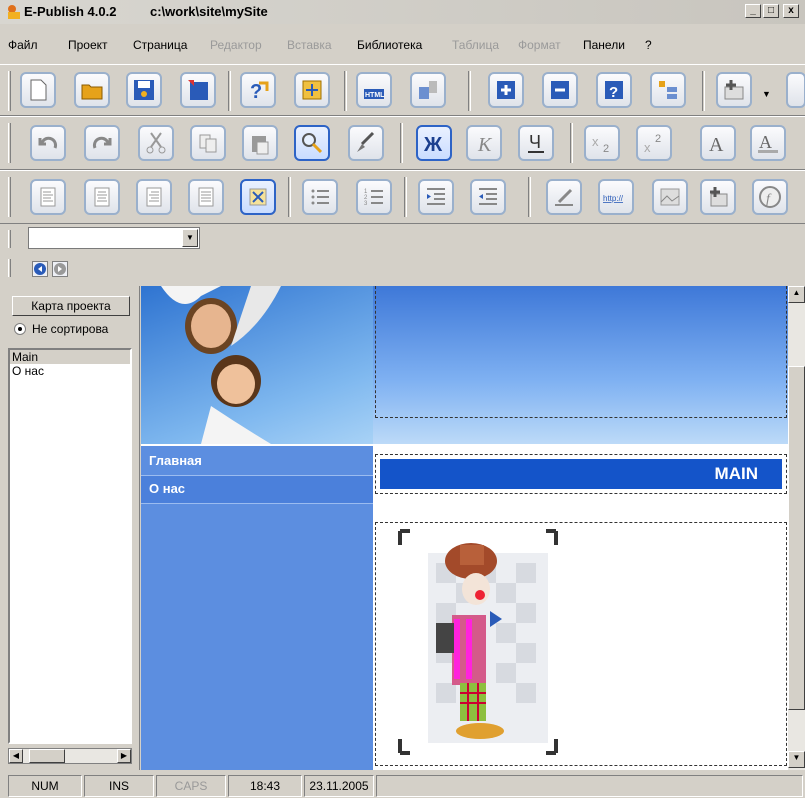 The height and width of the screenshot is (798, 805). Describe the element at coordinates (48, 197) in the screenshot. I see `align-left-button` at that location.